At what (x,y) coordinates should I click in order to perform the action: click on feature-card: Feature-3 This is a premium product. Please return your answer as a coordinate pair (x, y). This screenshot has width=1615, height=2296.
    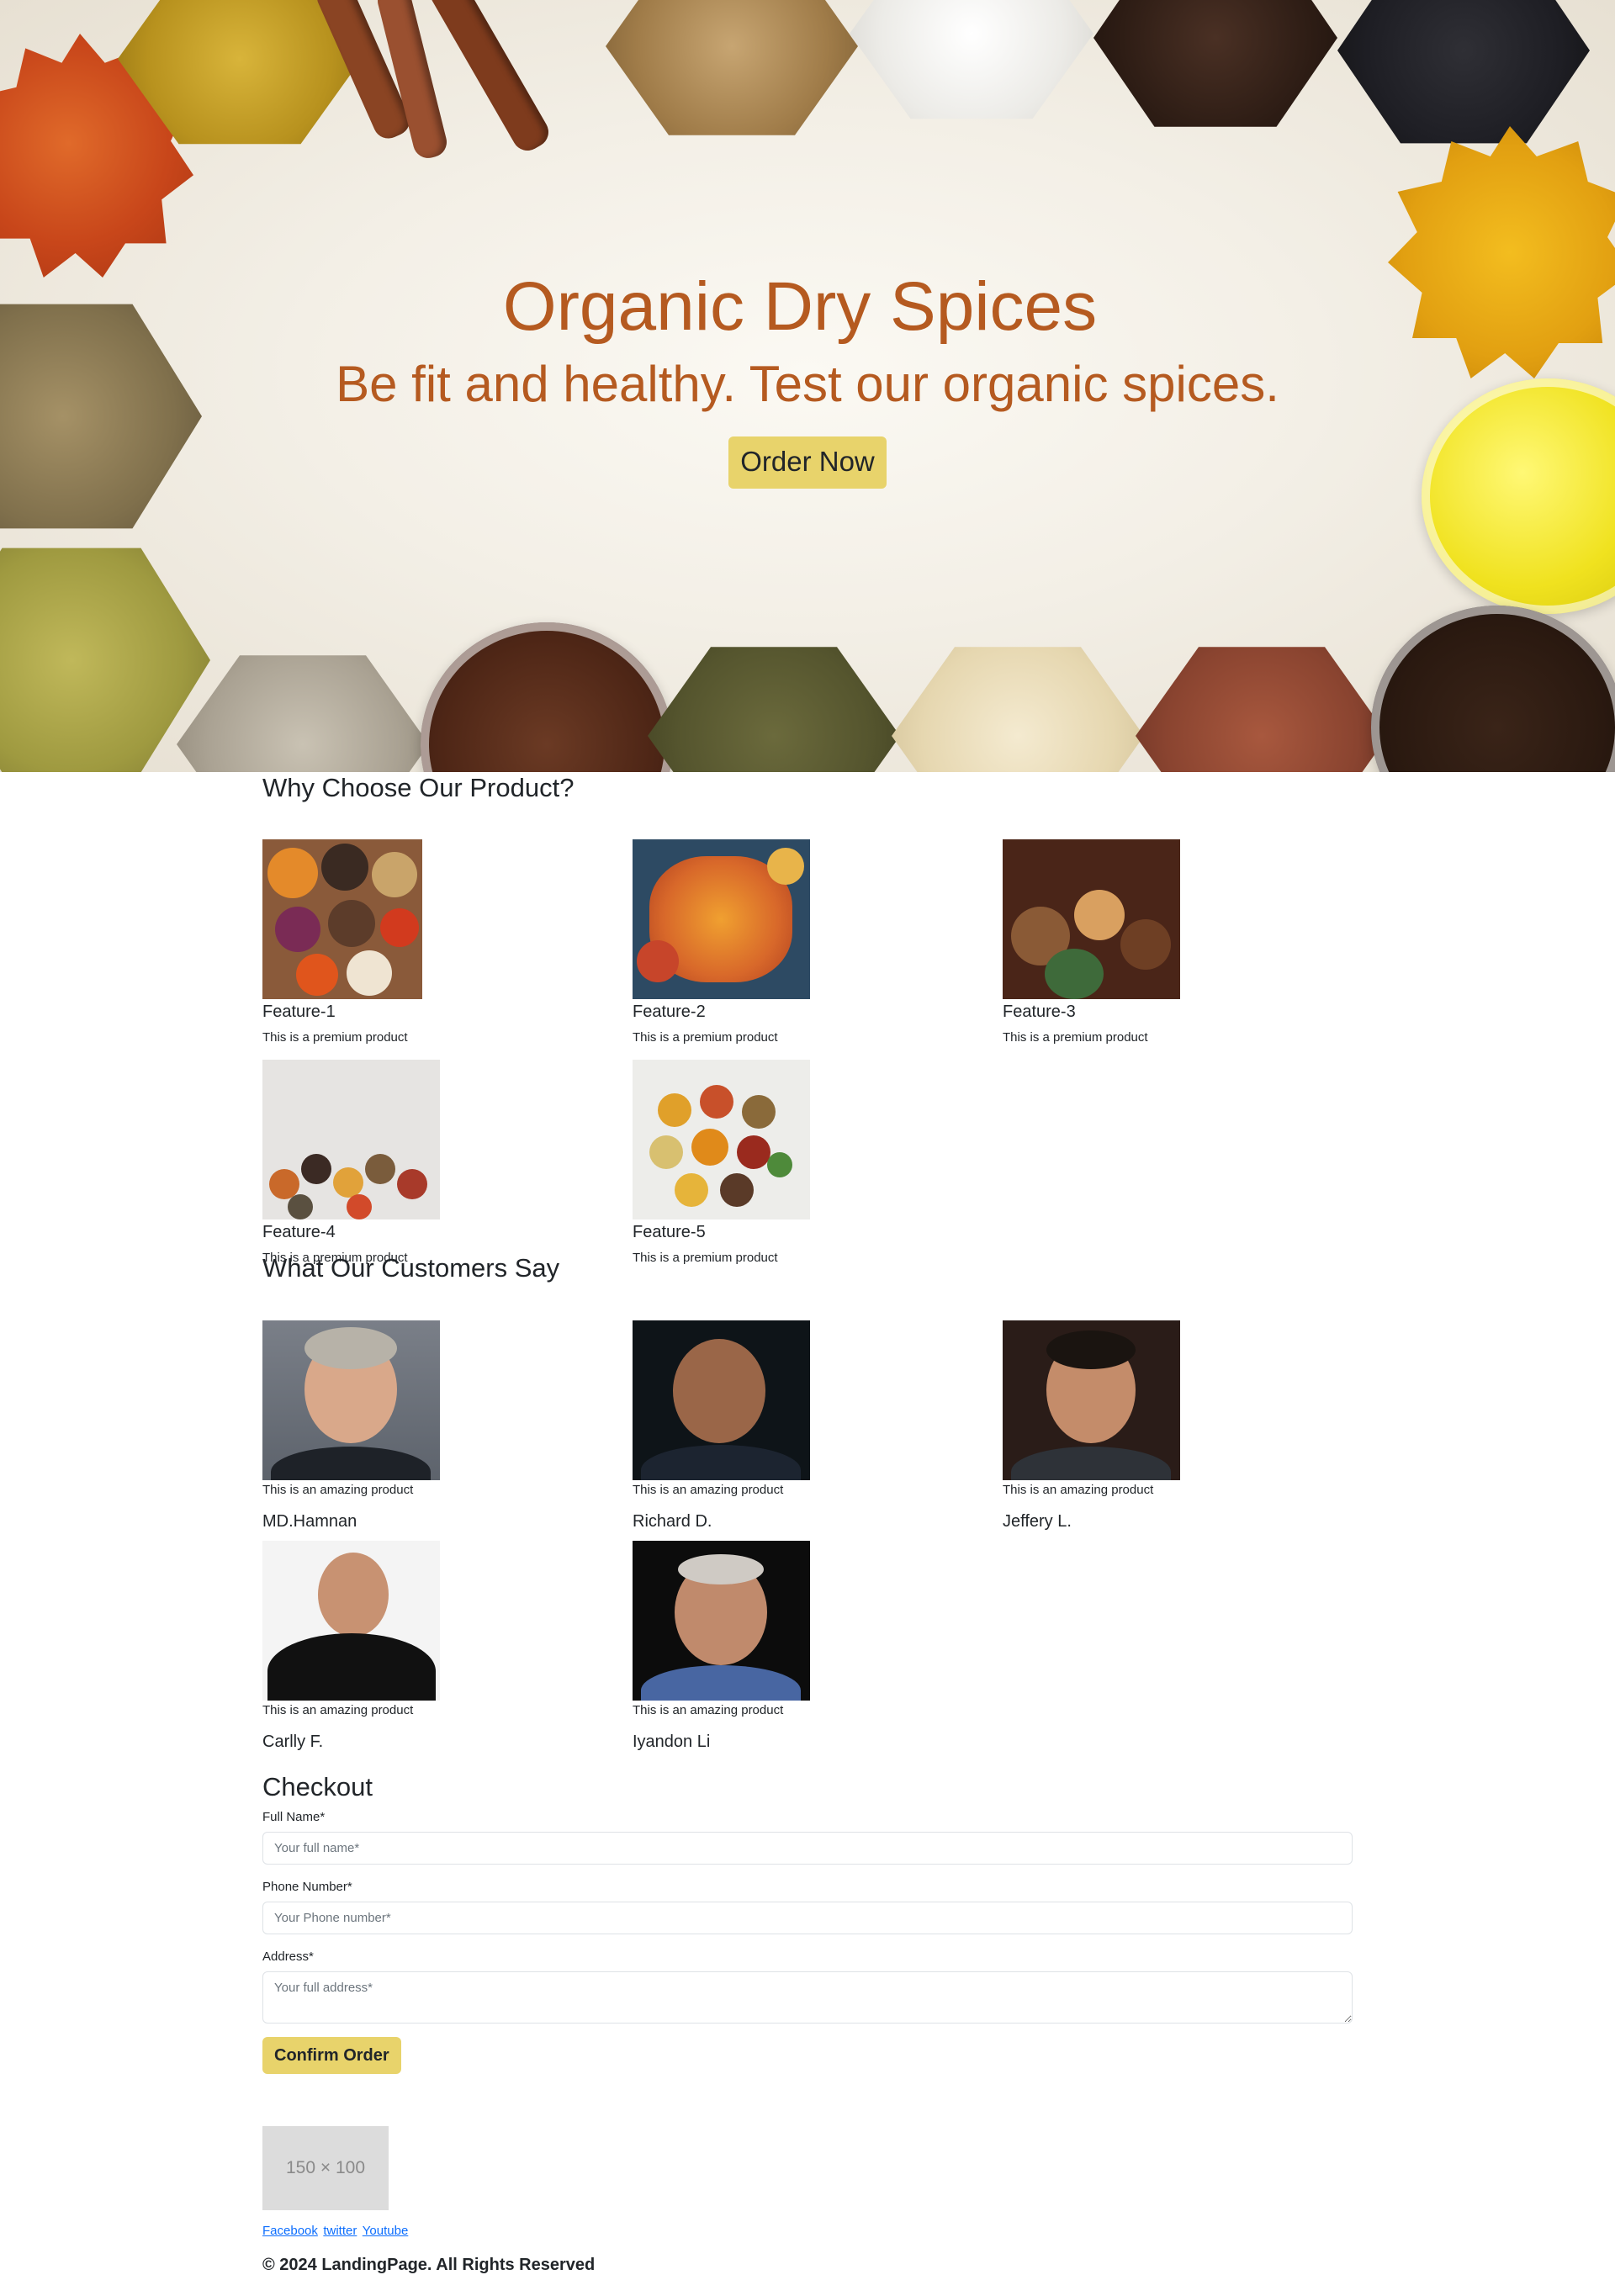
    Looking at the image, I should click on (1179, 942).